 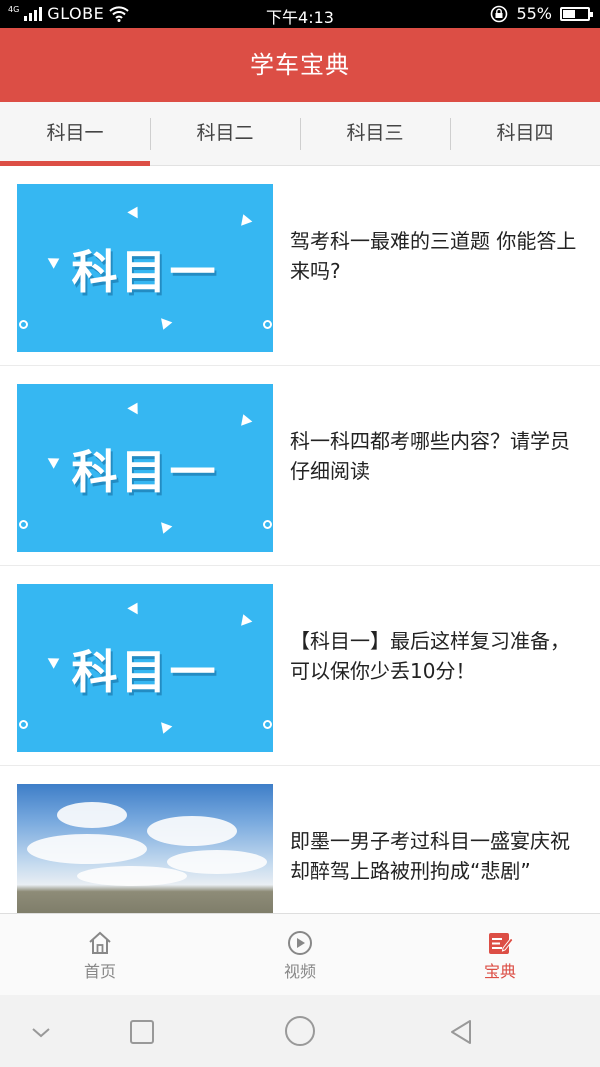 What do you see at coordinates (299, 971) in the screenshot?
I see `nav-label: 视频` at bounding box center [299, 971].